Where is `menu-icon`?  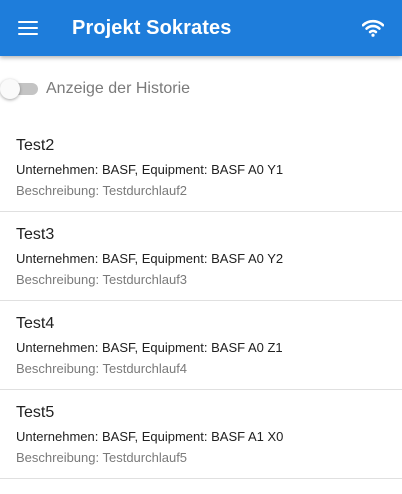 menu-icon is located at coordinates (28, 28).